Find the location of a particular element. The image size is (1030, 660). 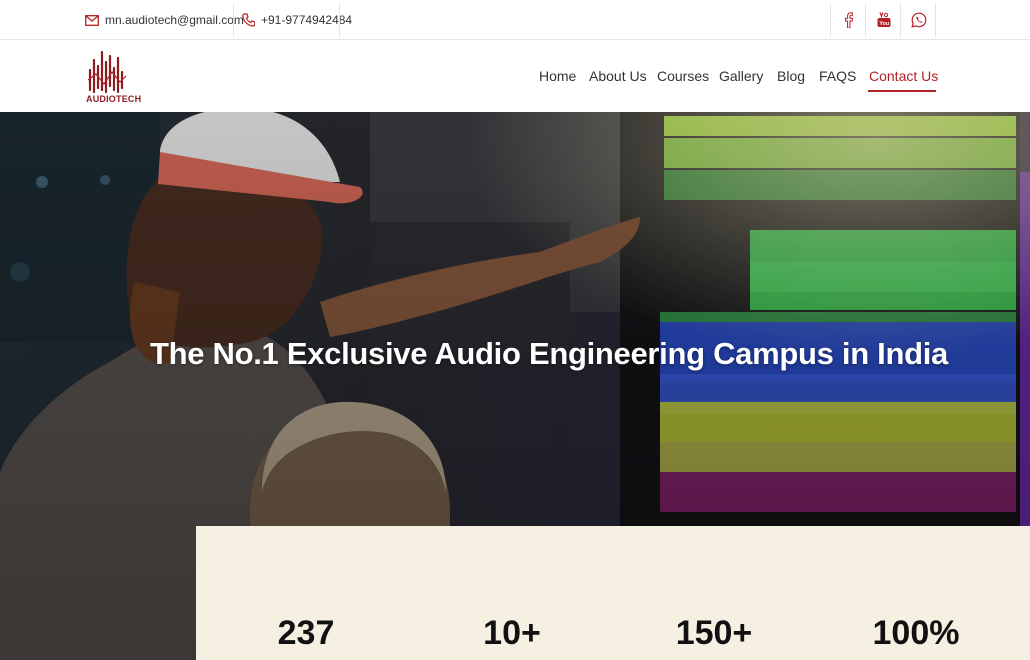

mail-icon is located at coordinates (92, 20).